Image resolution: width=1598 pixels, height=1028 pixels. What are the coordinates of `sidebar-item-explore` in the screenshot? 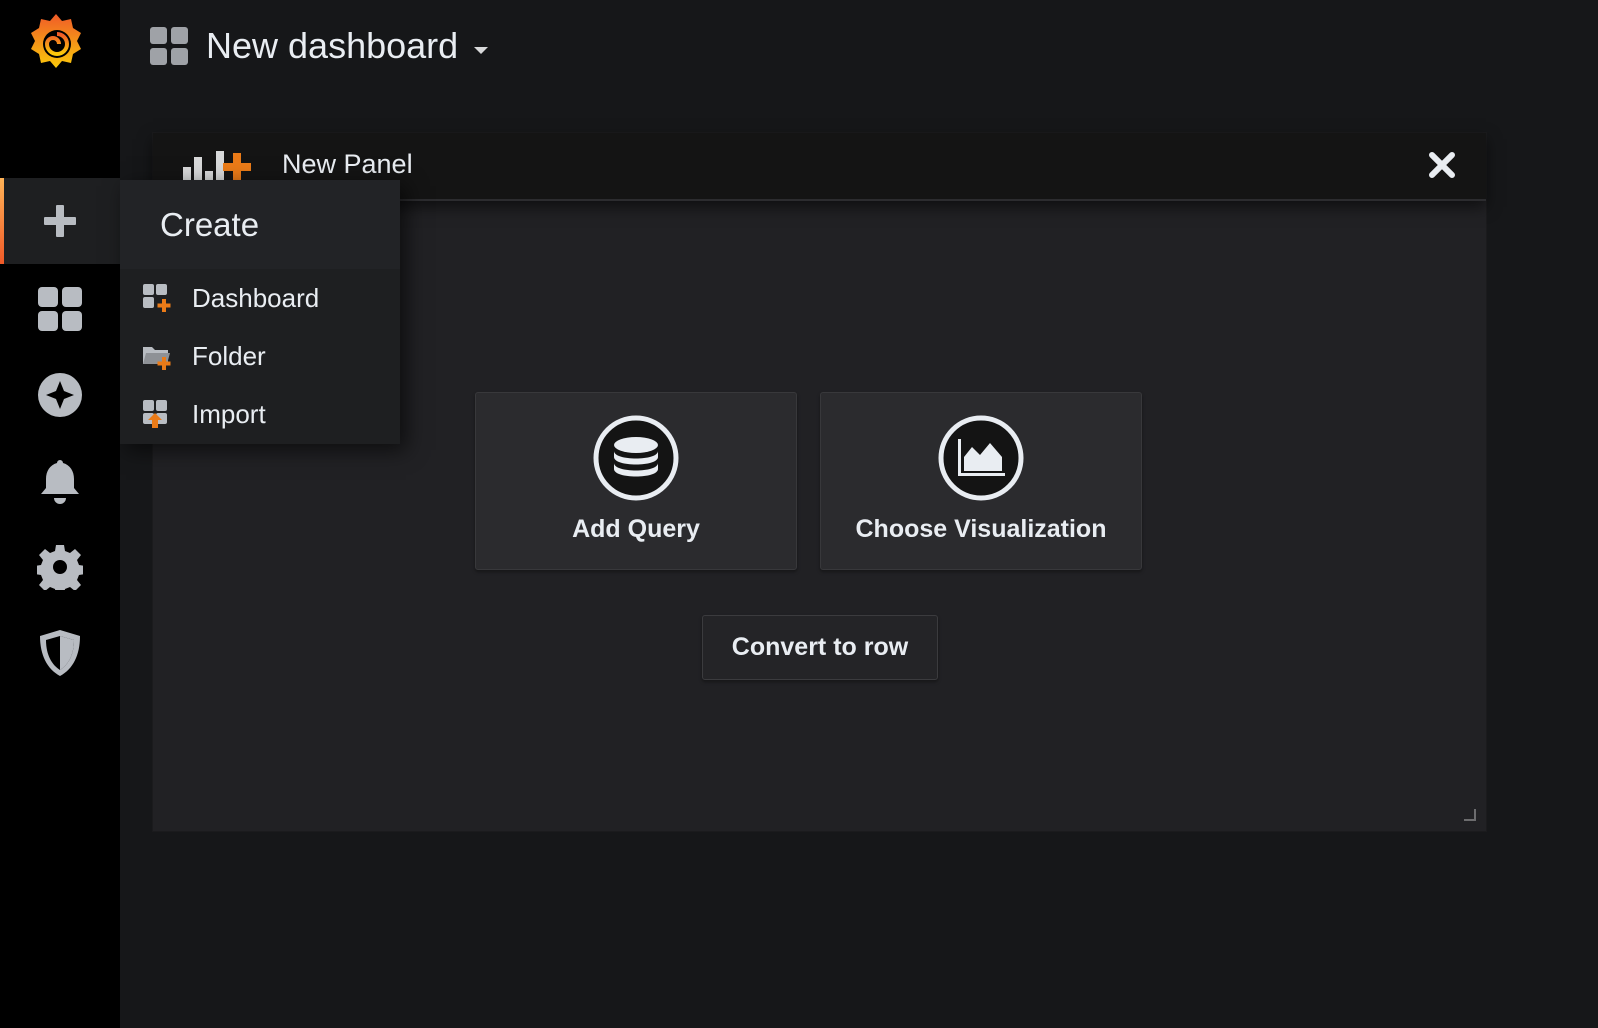 It's located at (60, 395).